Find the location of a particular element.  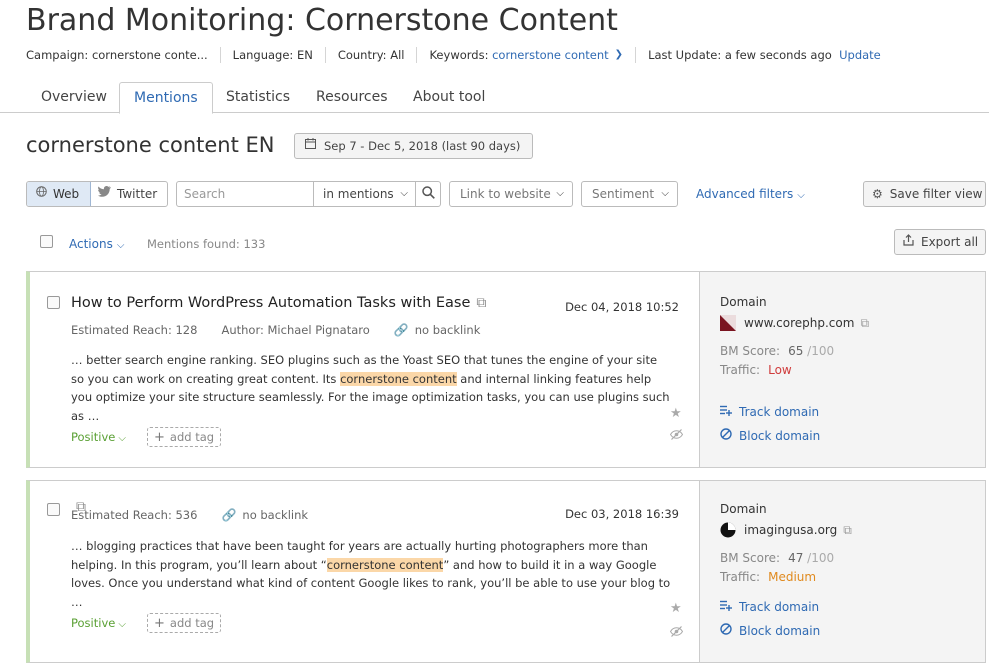

keywords-selector: Keywords: cornerstone content ❯ is located at coordinates (525, 55).